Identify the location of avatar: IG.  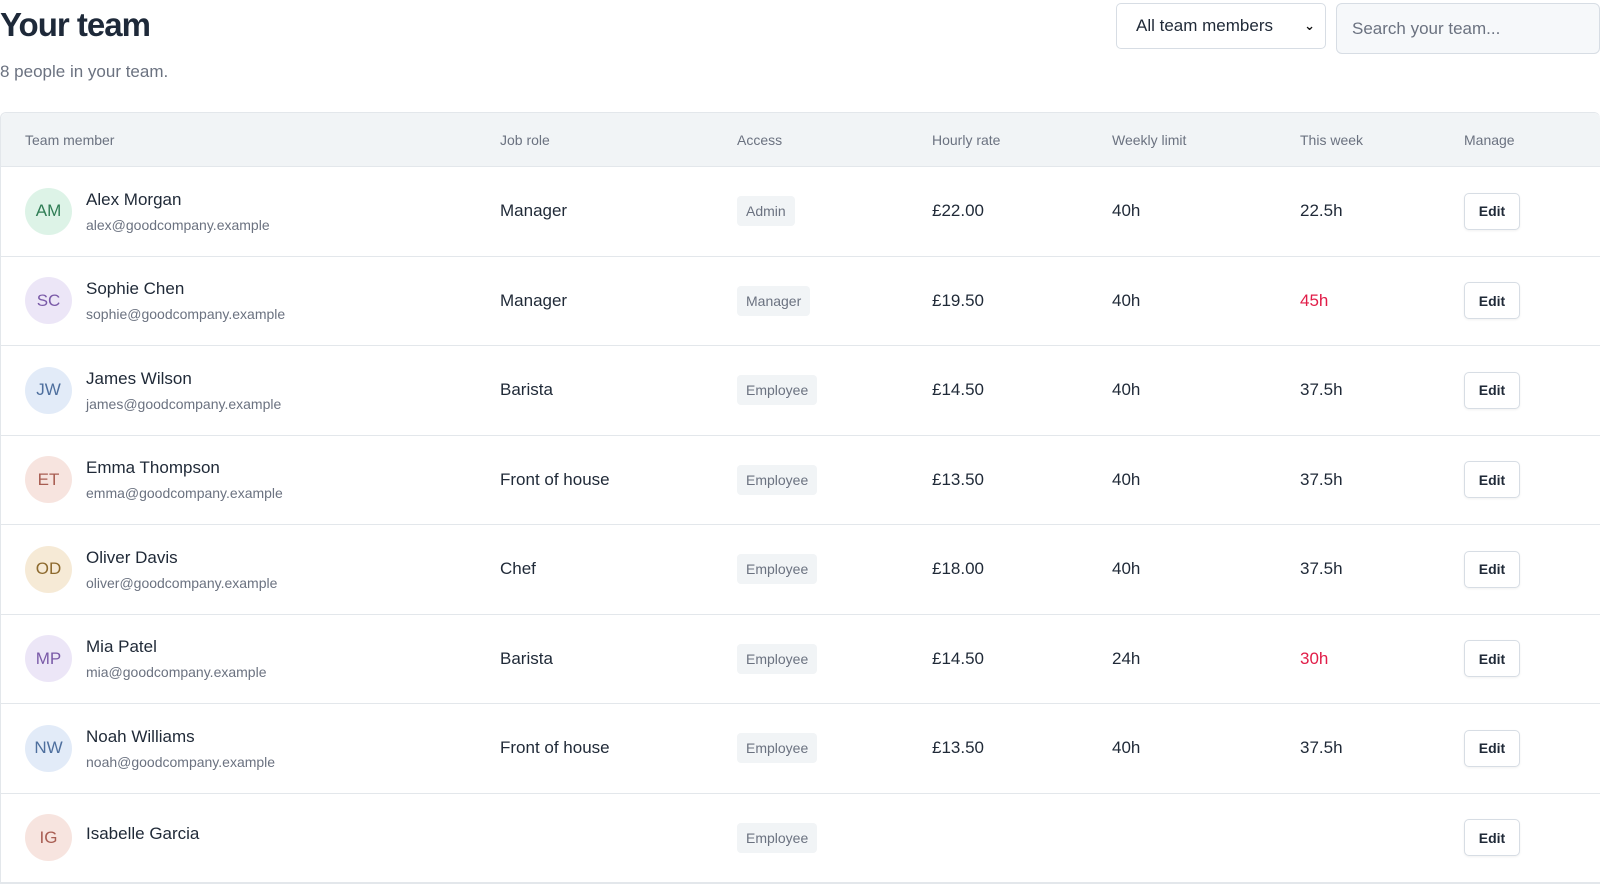
(48, 838).